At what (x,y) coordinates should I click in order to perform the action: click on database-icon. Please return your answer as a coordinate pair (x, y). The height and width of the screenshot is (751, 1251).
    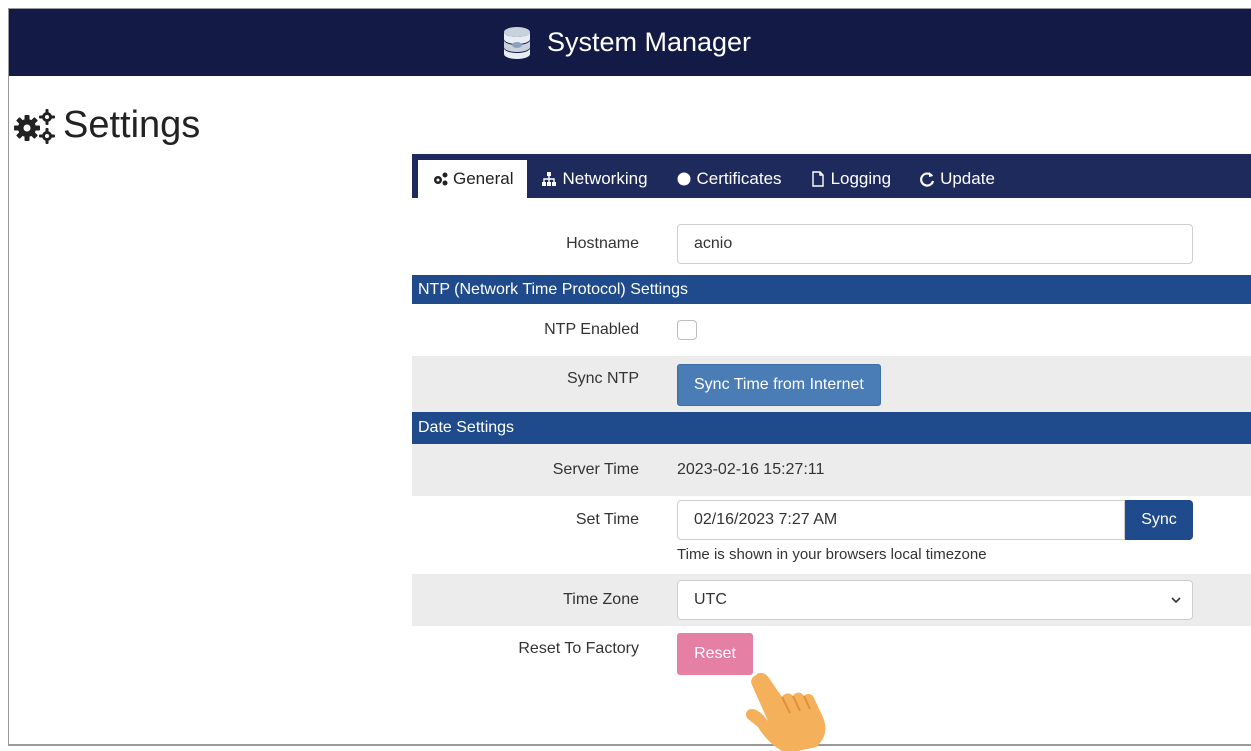
    Looking at the image, I should click on (516, 42).